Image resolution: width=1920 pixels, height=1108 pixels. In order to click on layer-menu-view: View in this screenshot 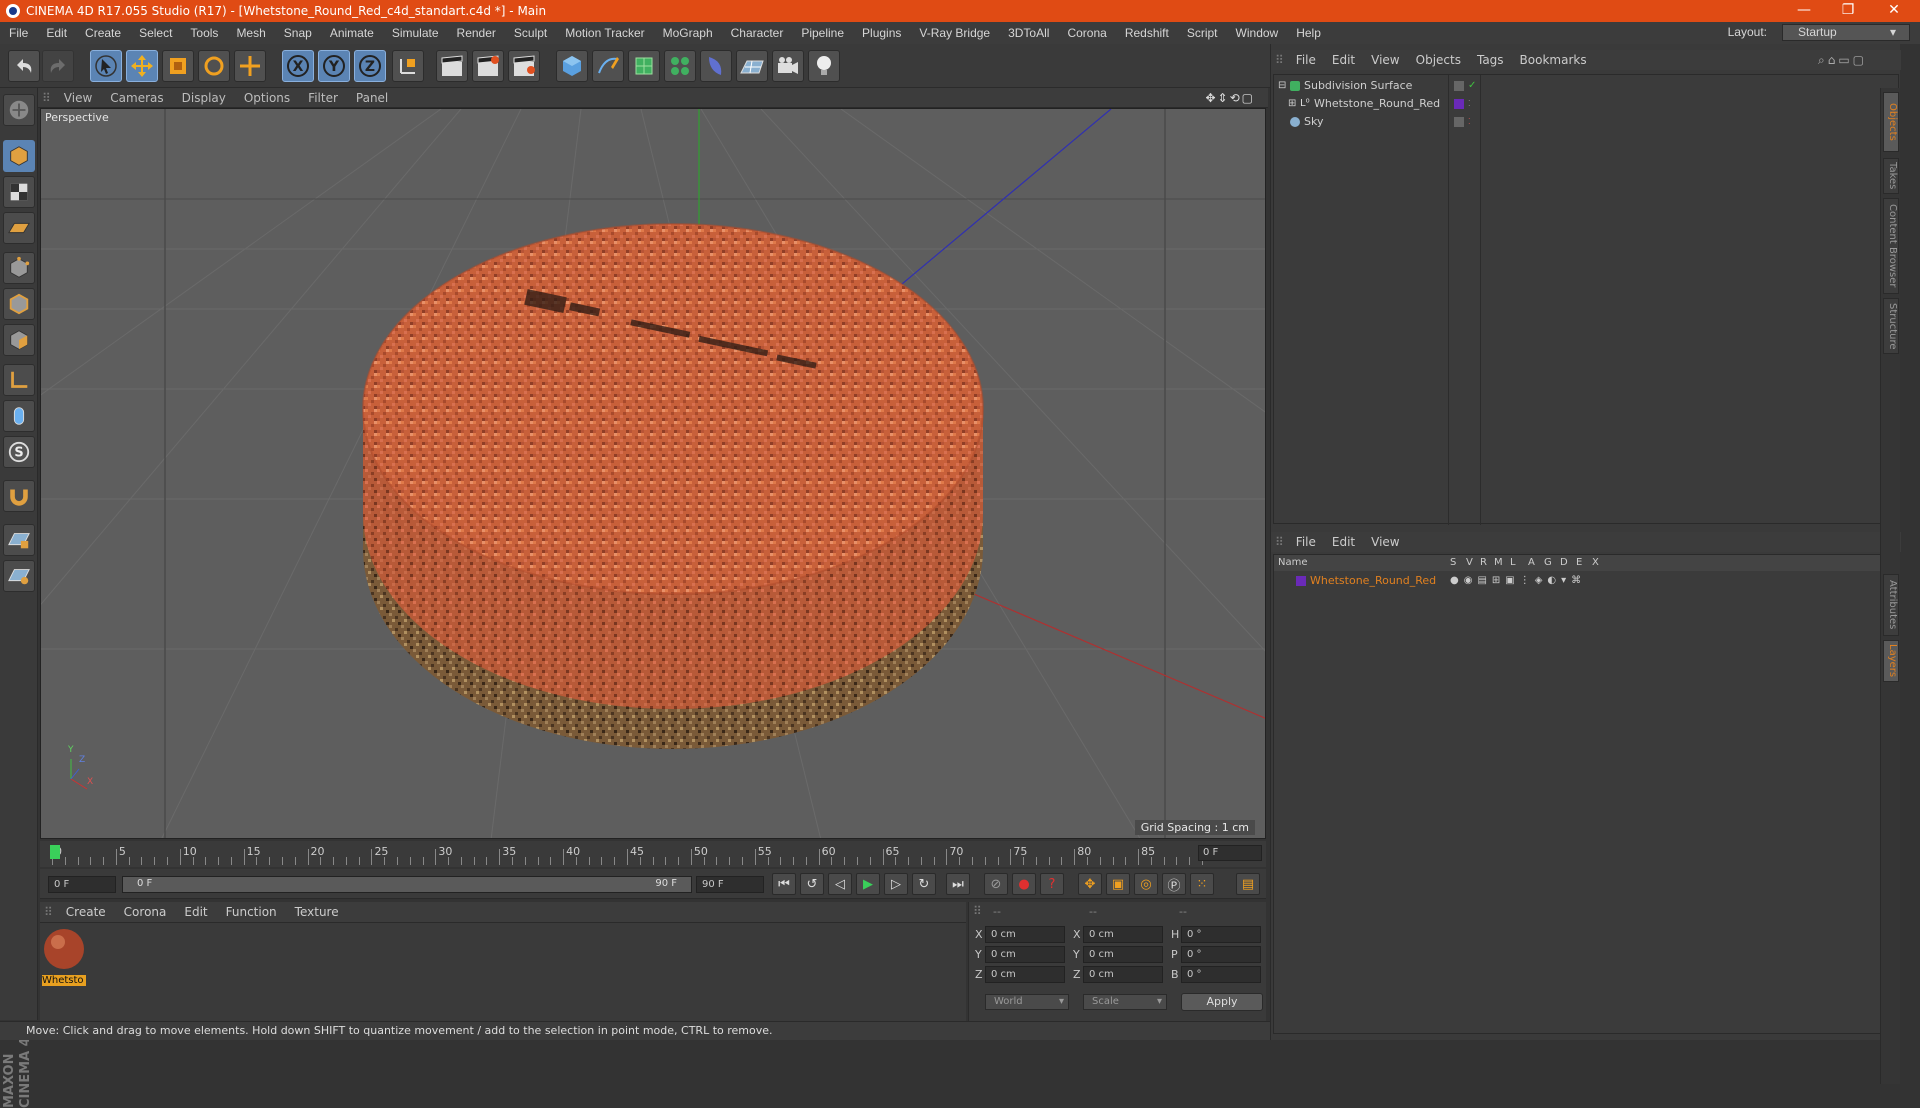, I will do `click(1385, 542)`.